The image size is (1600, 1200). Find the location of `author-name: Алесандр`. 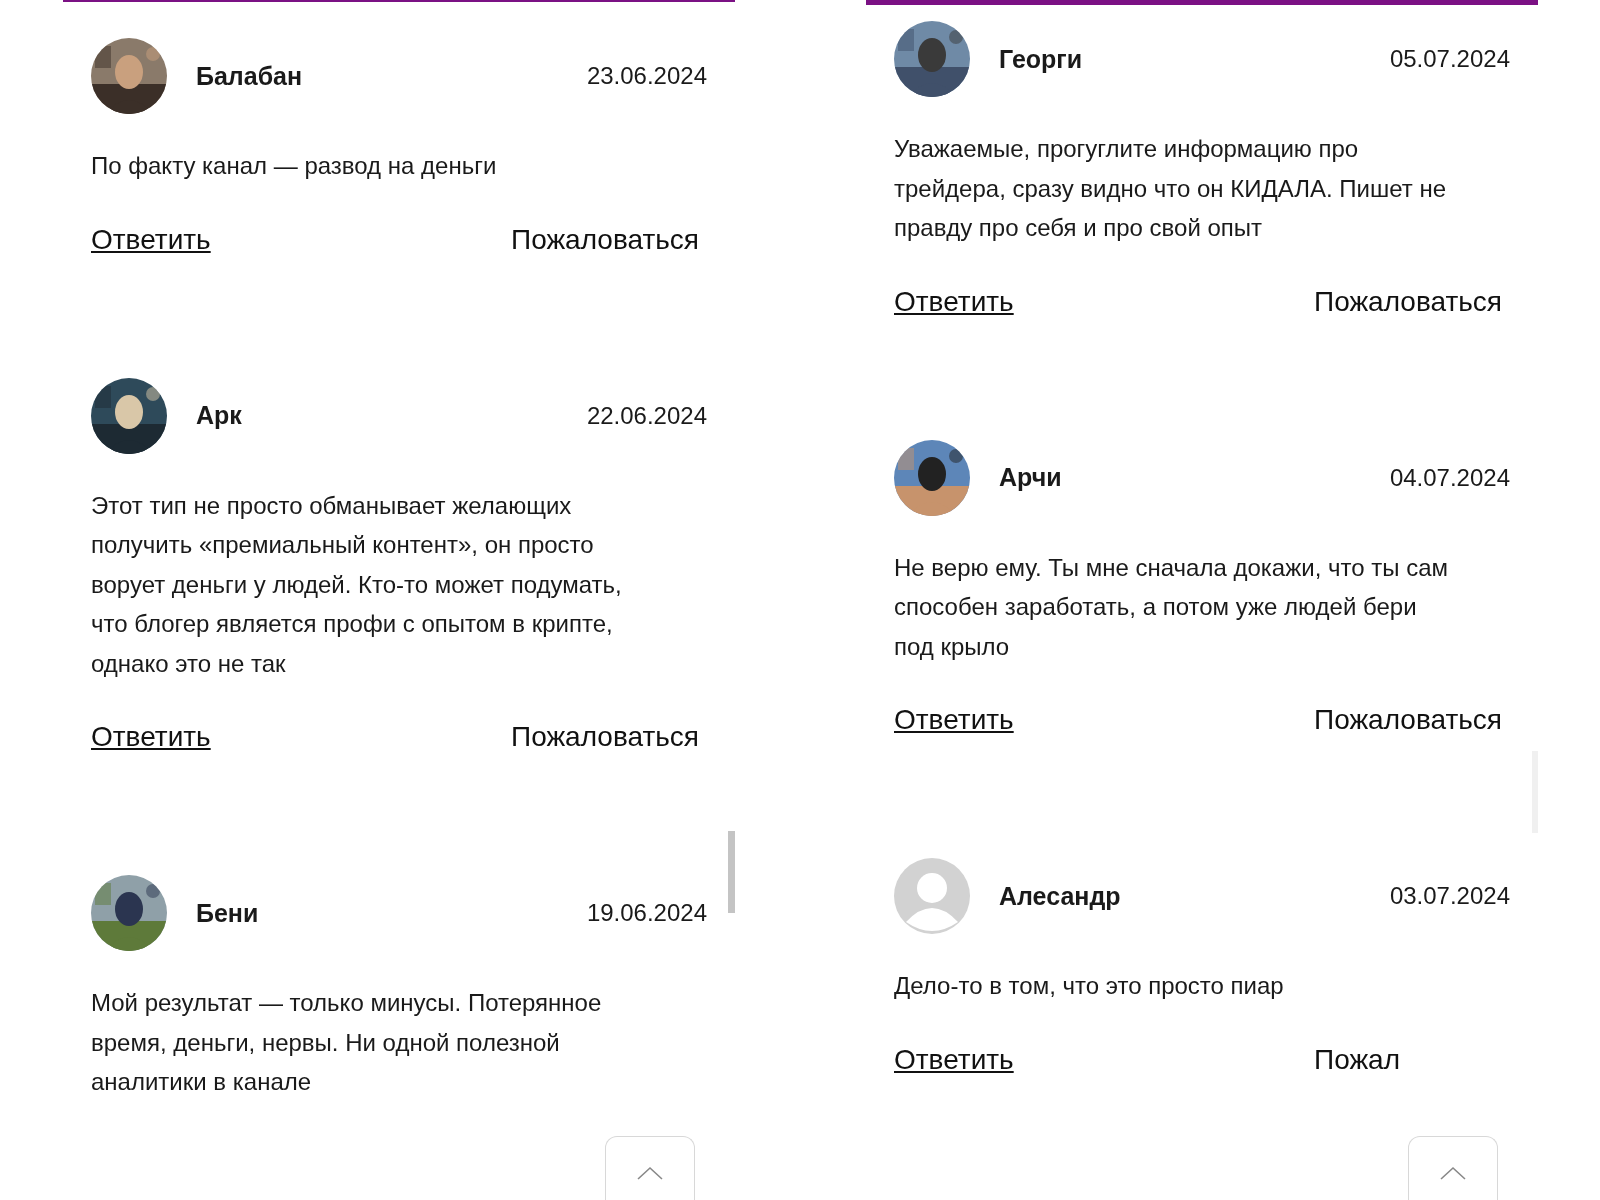

author-name: Алесандр is located at coordinates (1060, 896).